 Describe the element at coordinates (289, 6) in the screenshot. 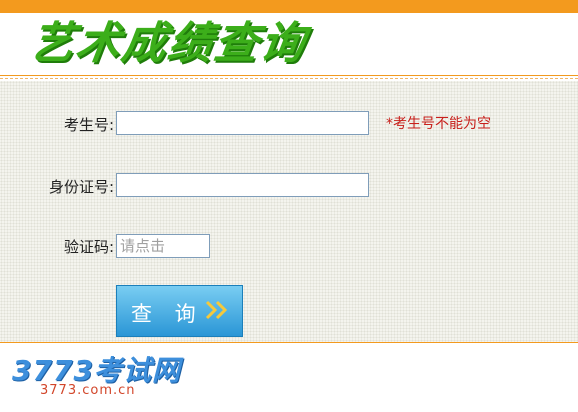

I see `top-bar` at that location.